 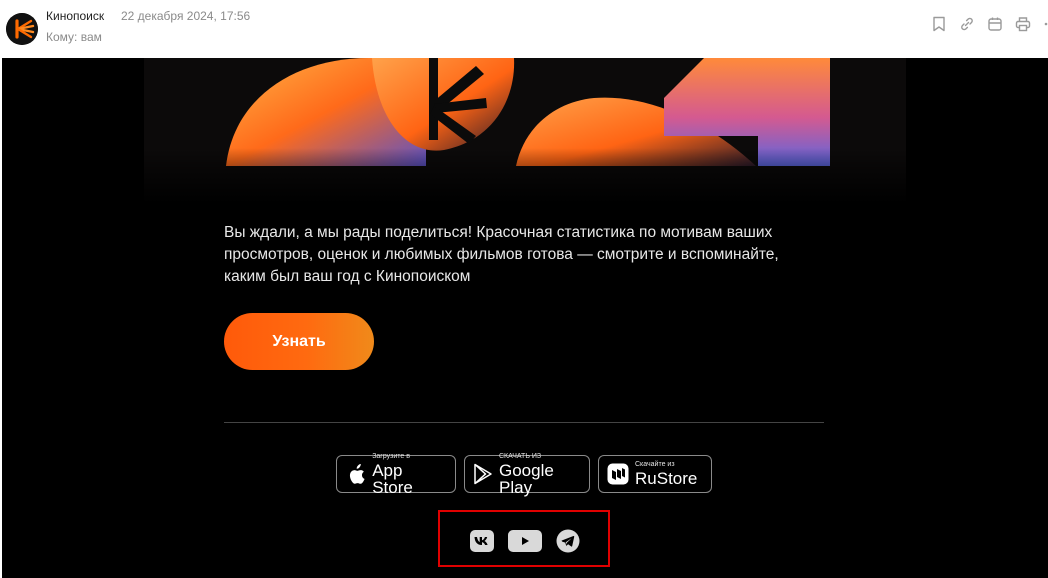 What do you see at coordinates (74, 37) in the screenshot?
I see `recipient-line: Кому: вам` at bounding box center [74, 37].